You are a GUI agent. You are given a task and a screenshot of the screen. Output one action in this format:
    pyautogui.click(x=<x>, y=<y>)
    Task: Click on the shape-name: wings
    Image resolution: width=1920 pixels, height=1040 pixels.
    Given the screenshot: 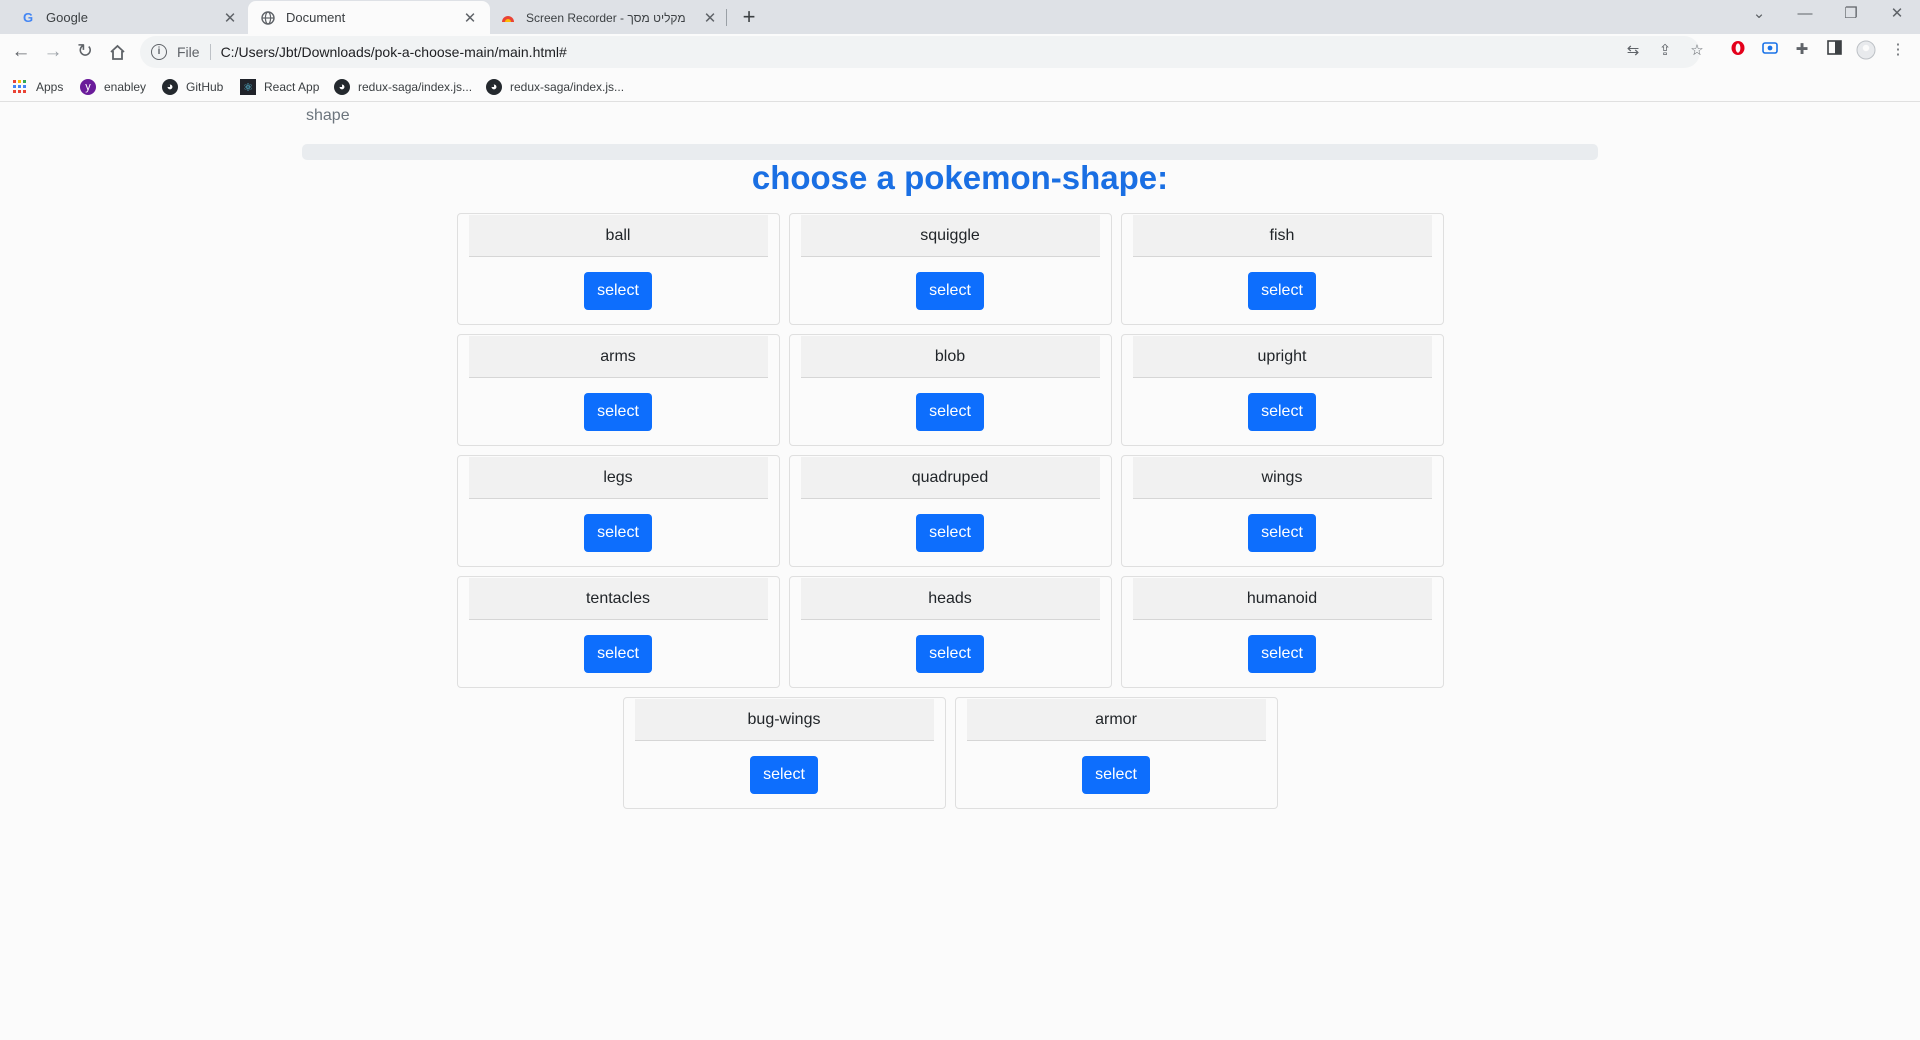 What is the action you would take?
    pyautogui.click(x=1282, y=478)
    